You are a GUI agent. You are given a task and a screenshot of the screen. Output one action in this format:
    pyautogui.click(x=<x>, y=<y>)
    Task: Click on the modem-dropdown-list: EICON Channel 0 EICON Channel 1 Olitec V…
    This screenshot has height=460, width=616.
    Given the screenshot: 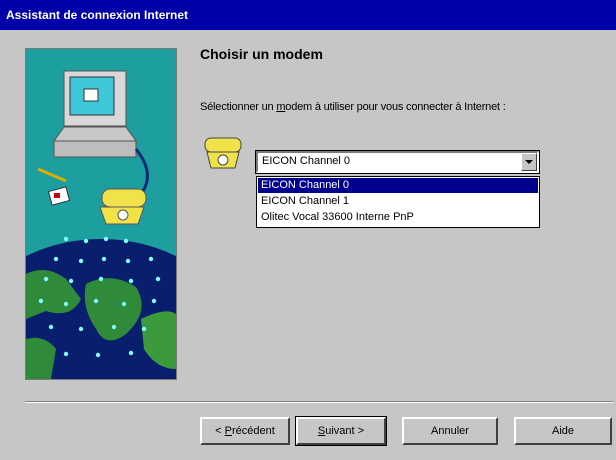 What is the action you would take?
    pyautogui.click(x=398, y=202)
    